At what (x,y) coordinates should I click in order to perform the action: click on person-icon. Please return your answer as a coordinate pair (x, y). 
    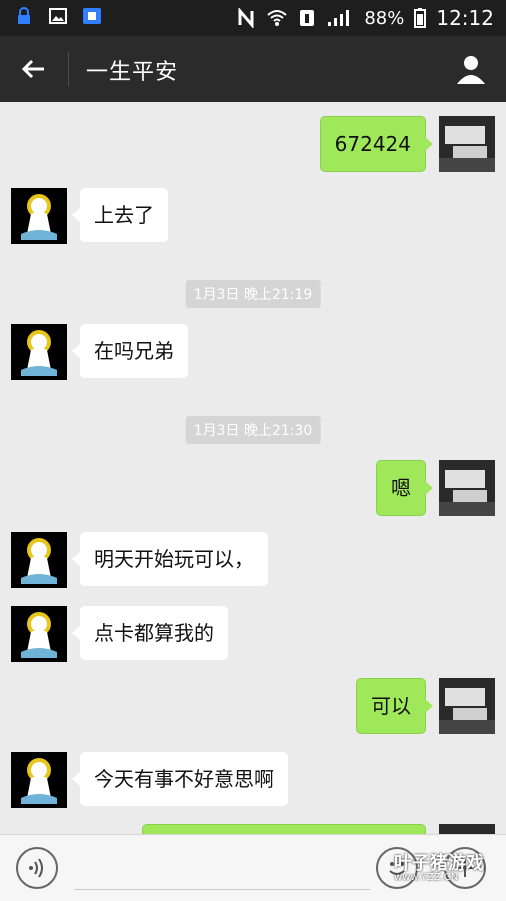
    Looking at the image, I should click on (471, 69).